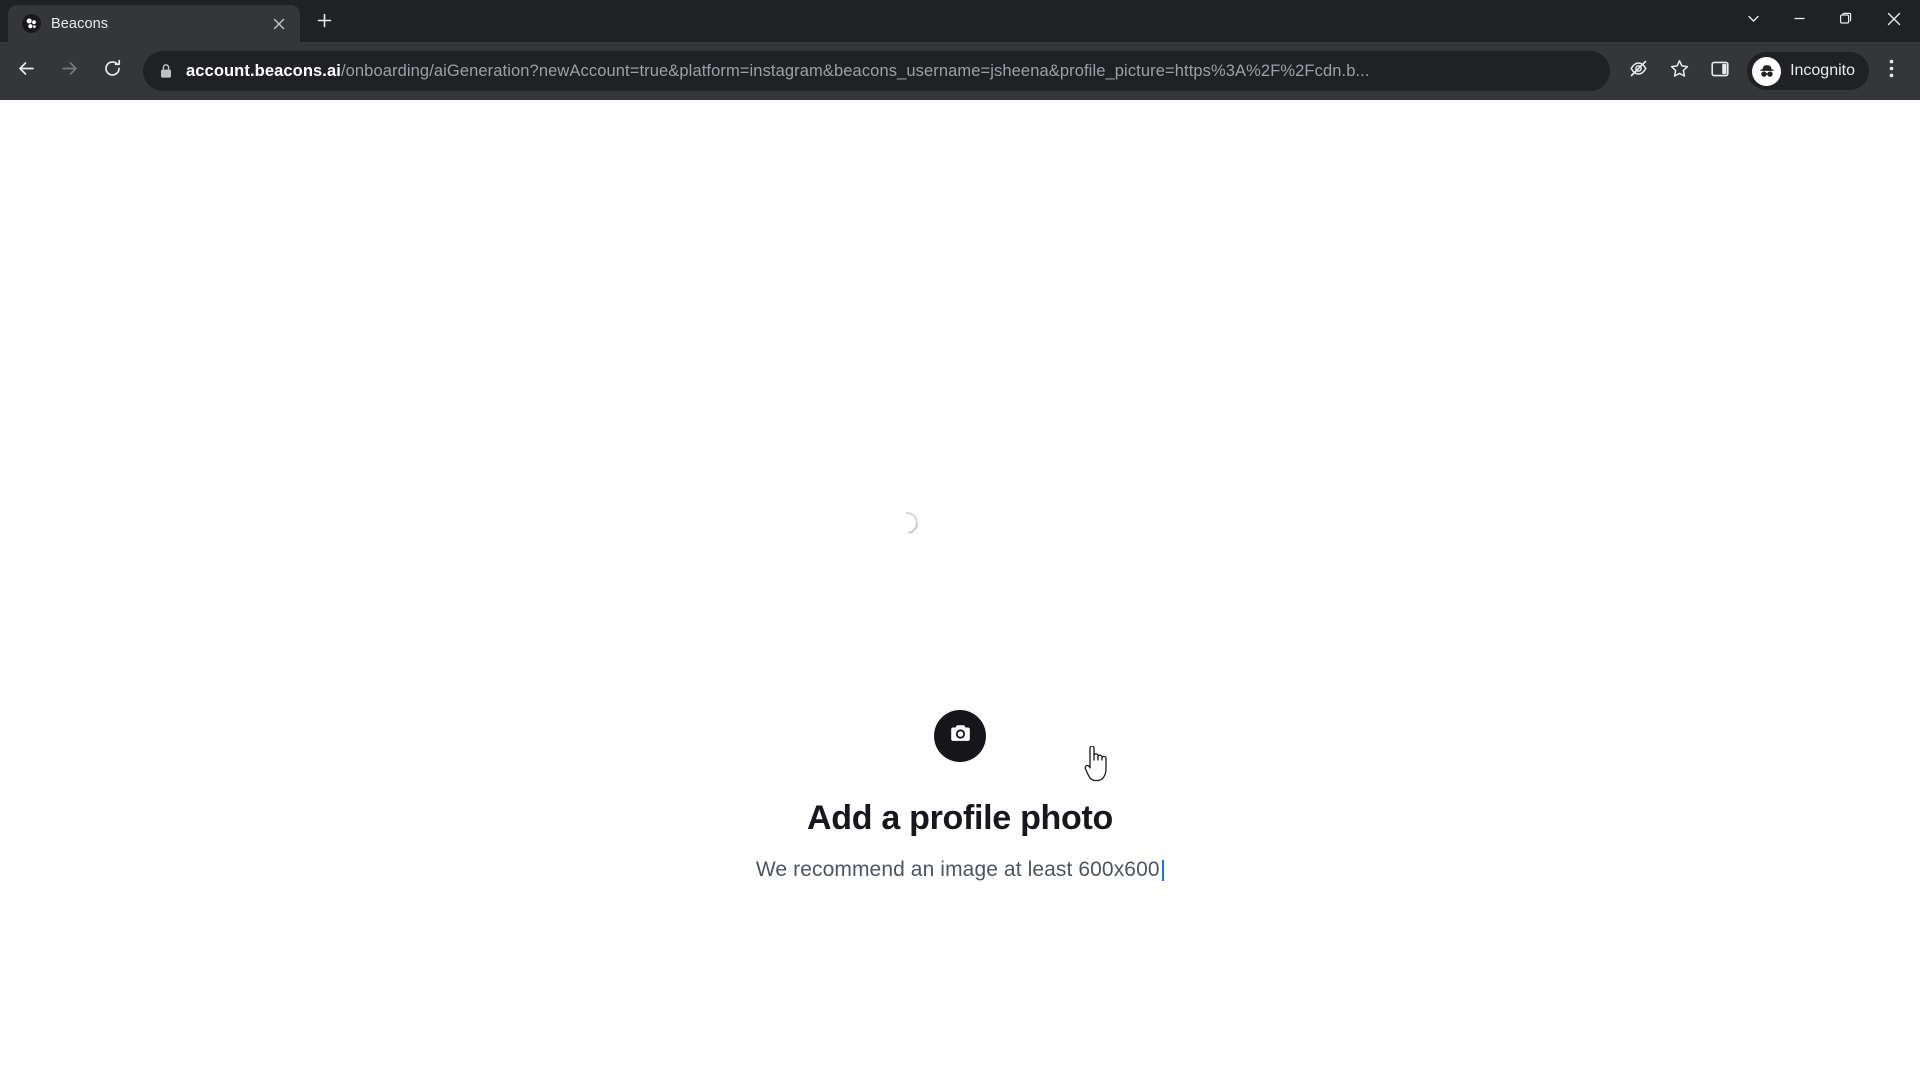 This screenshot has height=1080, width=1920. Describe the element at coordinates (960, 818) in the screenshot. I see `page-title: Add a profile photo` at that location.